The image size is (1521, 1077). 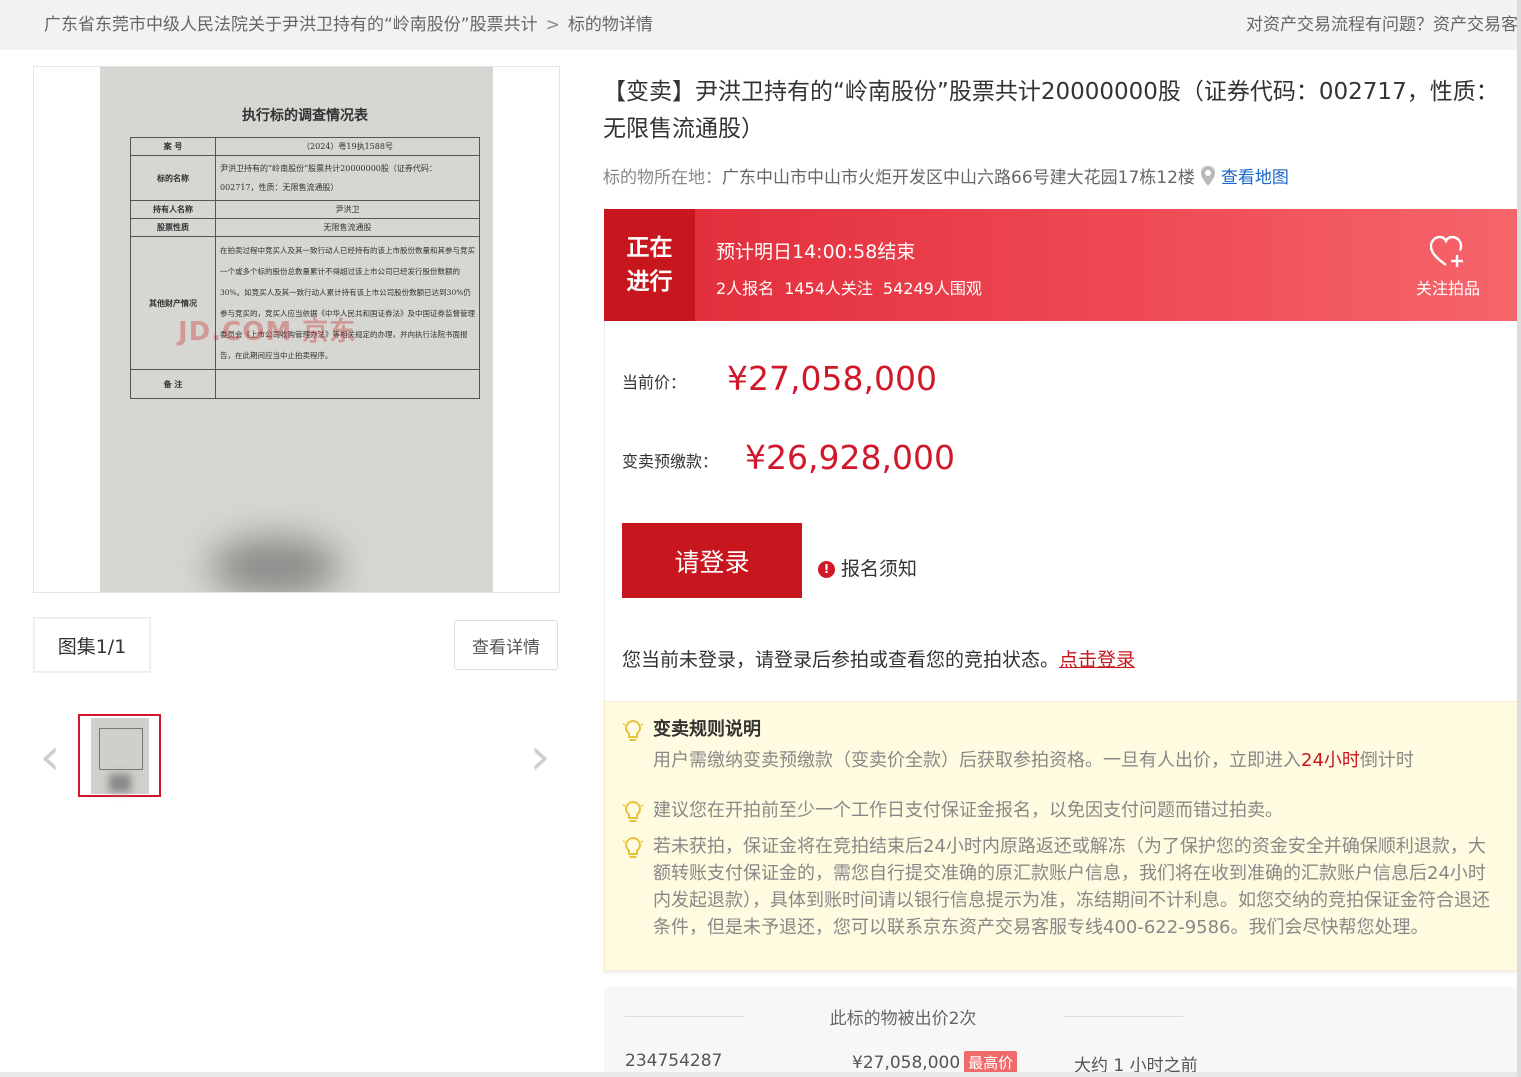 I want to click on signup-notice-link: ! 报名须知, so click(x=867, y=567).